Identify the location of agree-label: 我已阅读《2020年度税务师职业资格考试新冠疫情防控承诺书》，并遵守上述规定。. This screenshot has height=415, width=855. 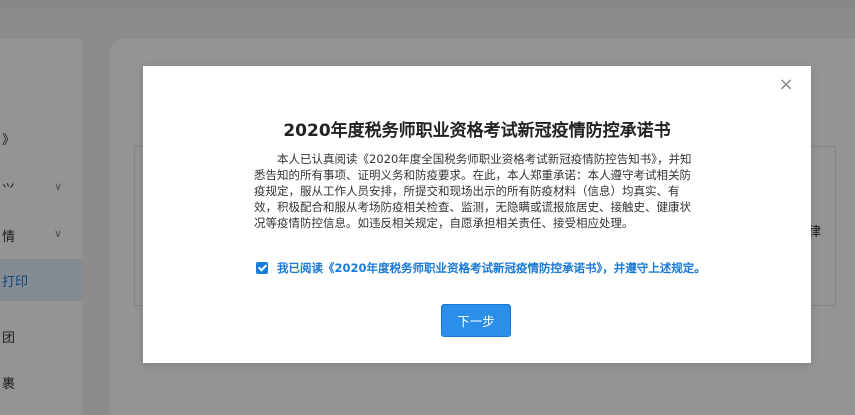
(491, 268).